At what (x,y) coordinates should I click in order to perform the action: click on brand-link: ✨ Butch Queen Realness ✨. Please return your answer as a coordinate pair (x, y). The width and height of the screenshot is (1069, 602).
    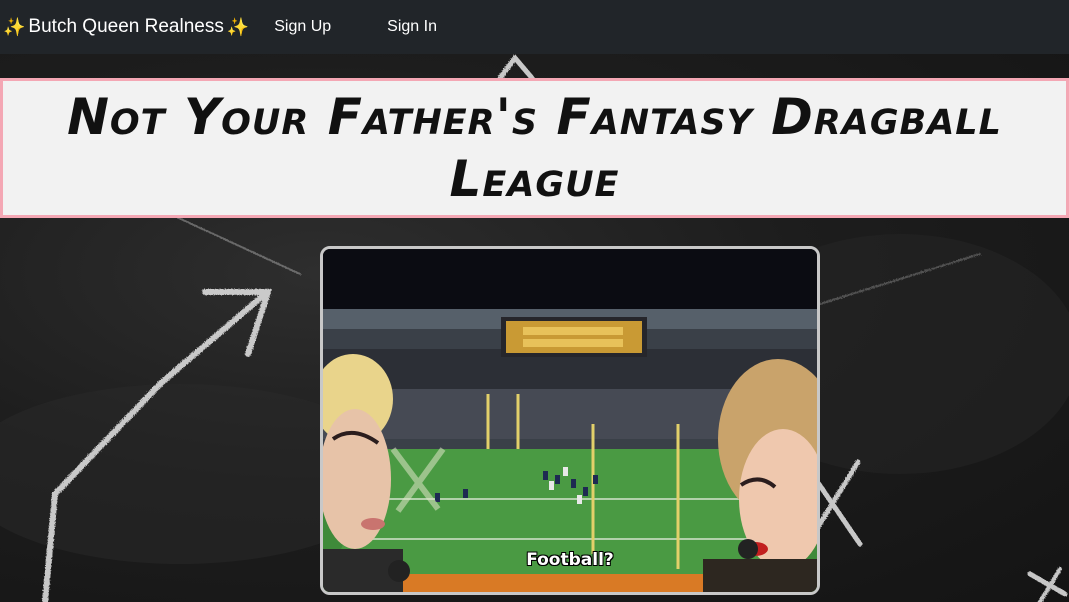
    Looking at the image, I should click on (126, 27).